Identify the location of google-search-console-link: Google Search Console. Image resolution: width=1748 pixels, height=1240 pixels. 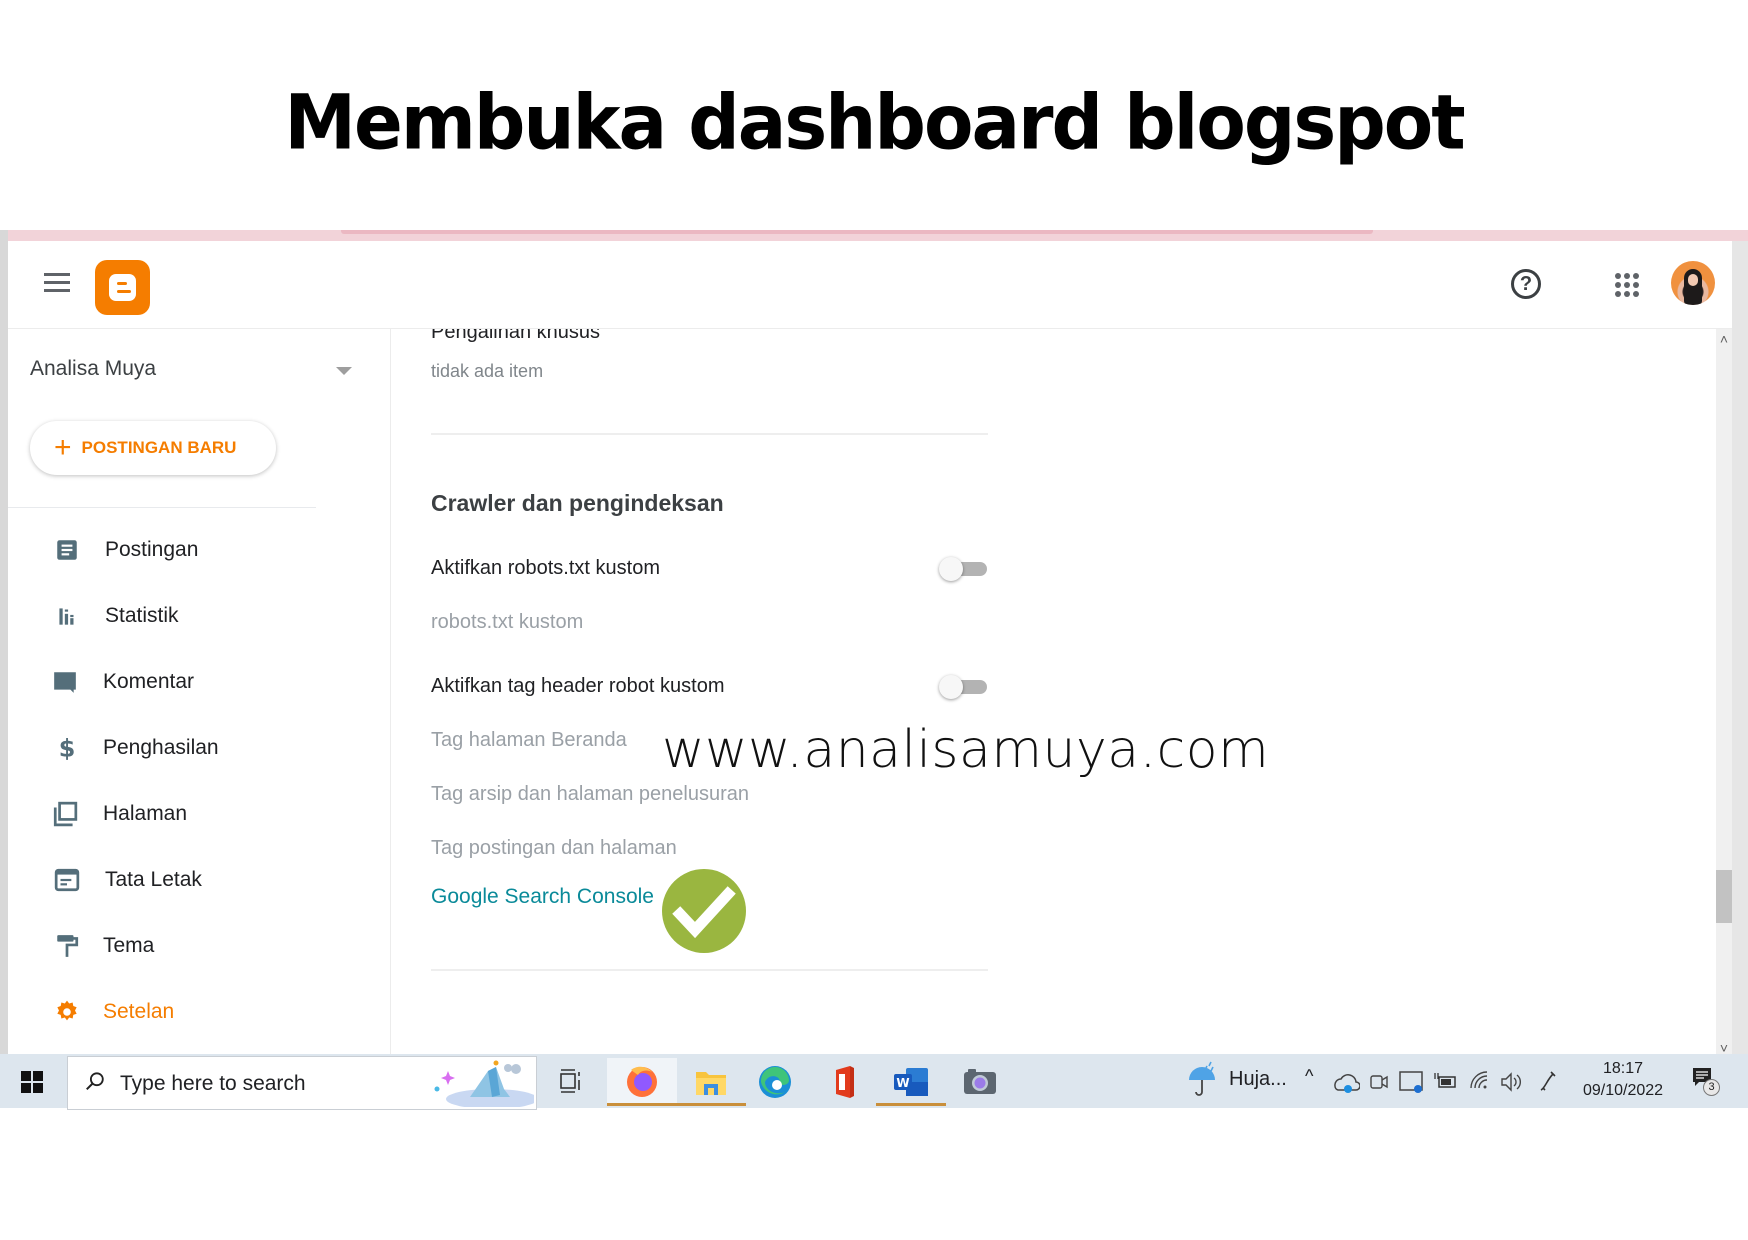
(542, 897).